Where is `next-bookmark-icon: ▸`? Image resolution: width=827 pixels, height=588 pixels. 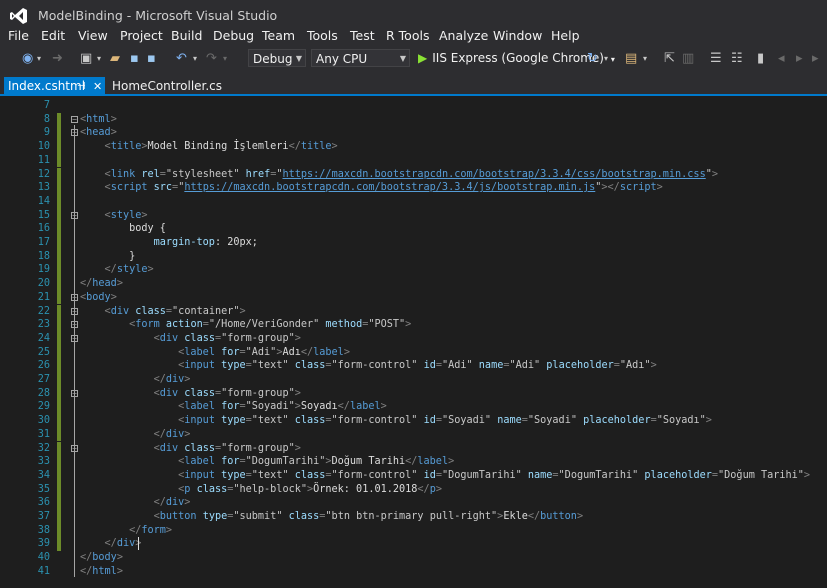
next-bookmark-icon: ▸ is located at coordinates (799, 59).